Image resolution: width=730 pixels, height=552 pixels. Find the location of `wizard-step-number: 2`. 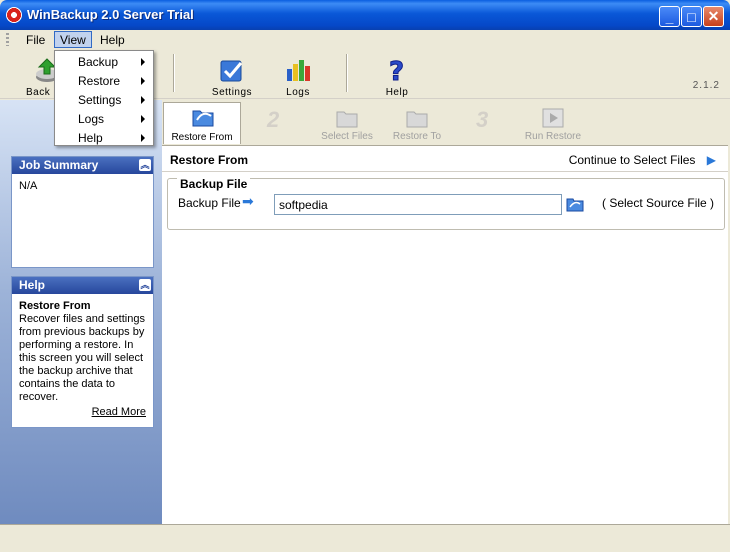

wizard-step-number: 2 is located at coordinates (273, 119).